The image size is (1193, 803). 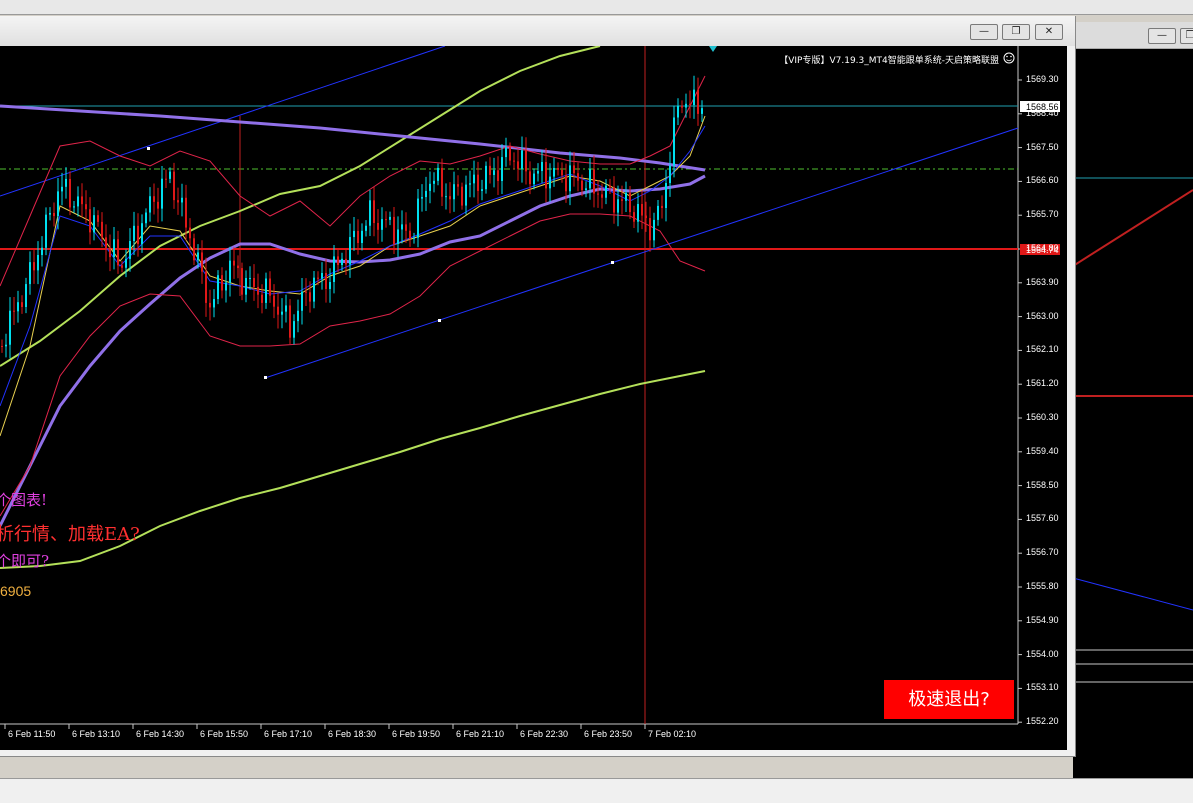 What do you see at coordinates (1042, 315) in the screenshot?
I see `price-tick-label: 1563.00` at bounding box center [1042, 315].